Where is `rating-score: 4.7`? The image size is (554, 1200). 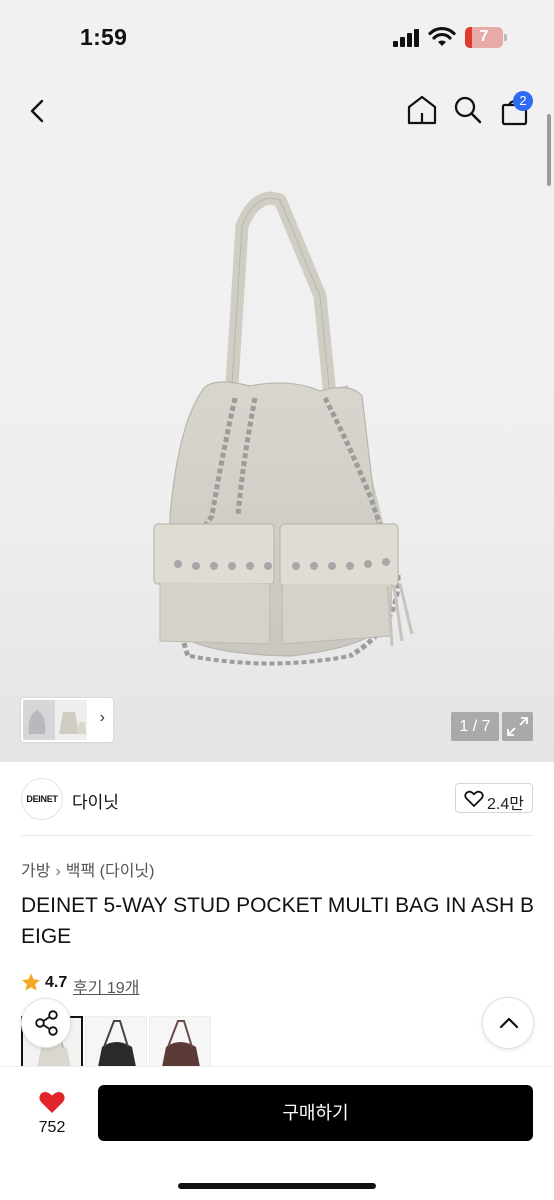 rating-score: 4.7 is located at coordinates (56, 982).